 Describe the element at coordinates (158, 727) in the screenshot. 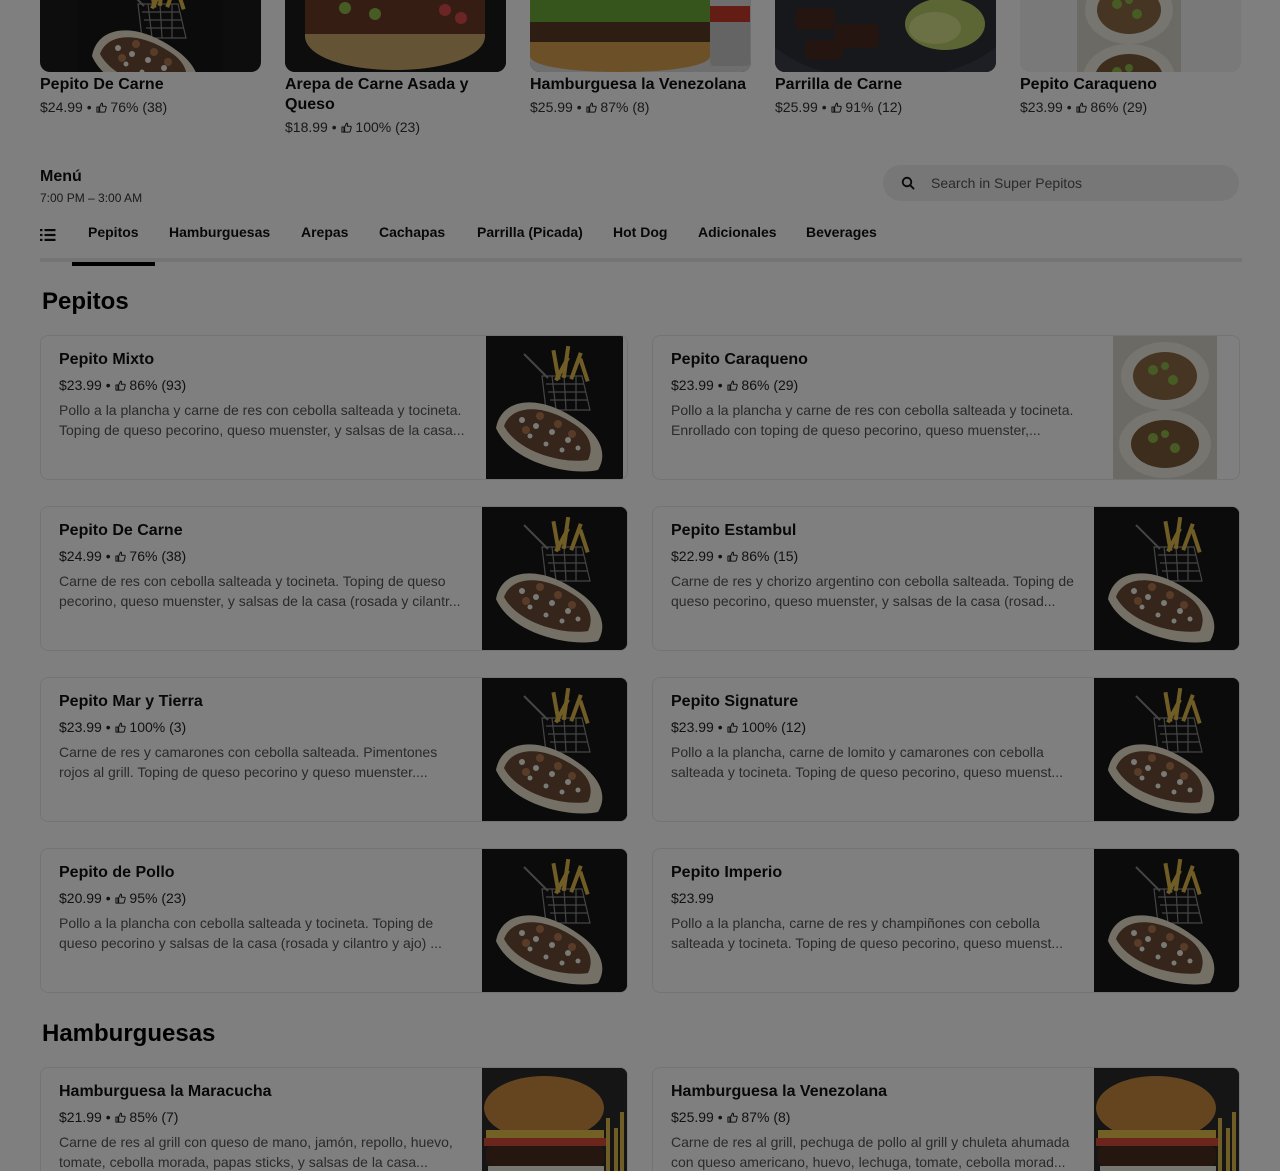

I see `menu-item-rating: 100% (3)` at that location.